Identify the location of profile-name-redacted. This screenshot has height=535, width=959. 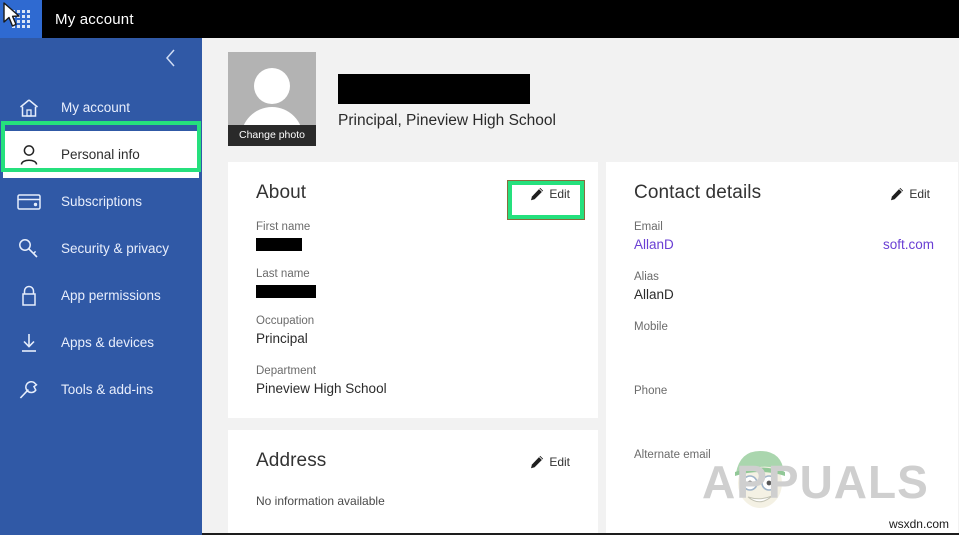
(434, 89).